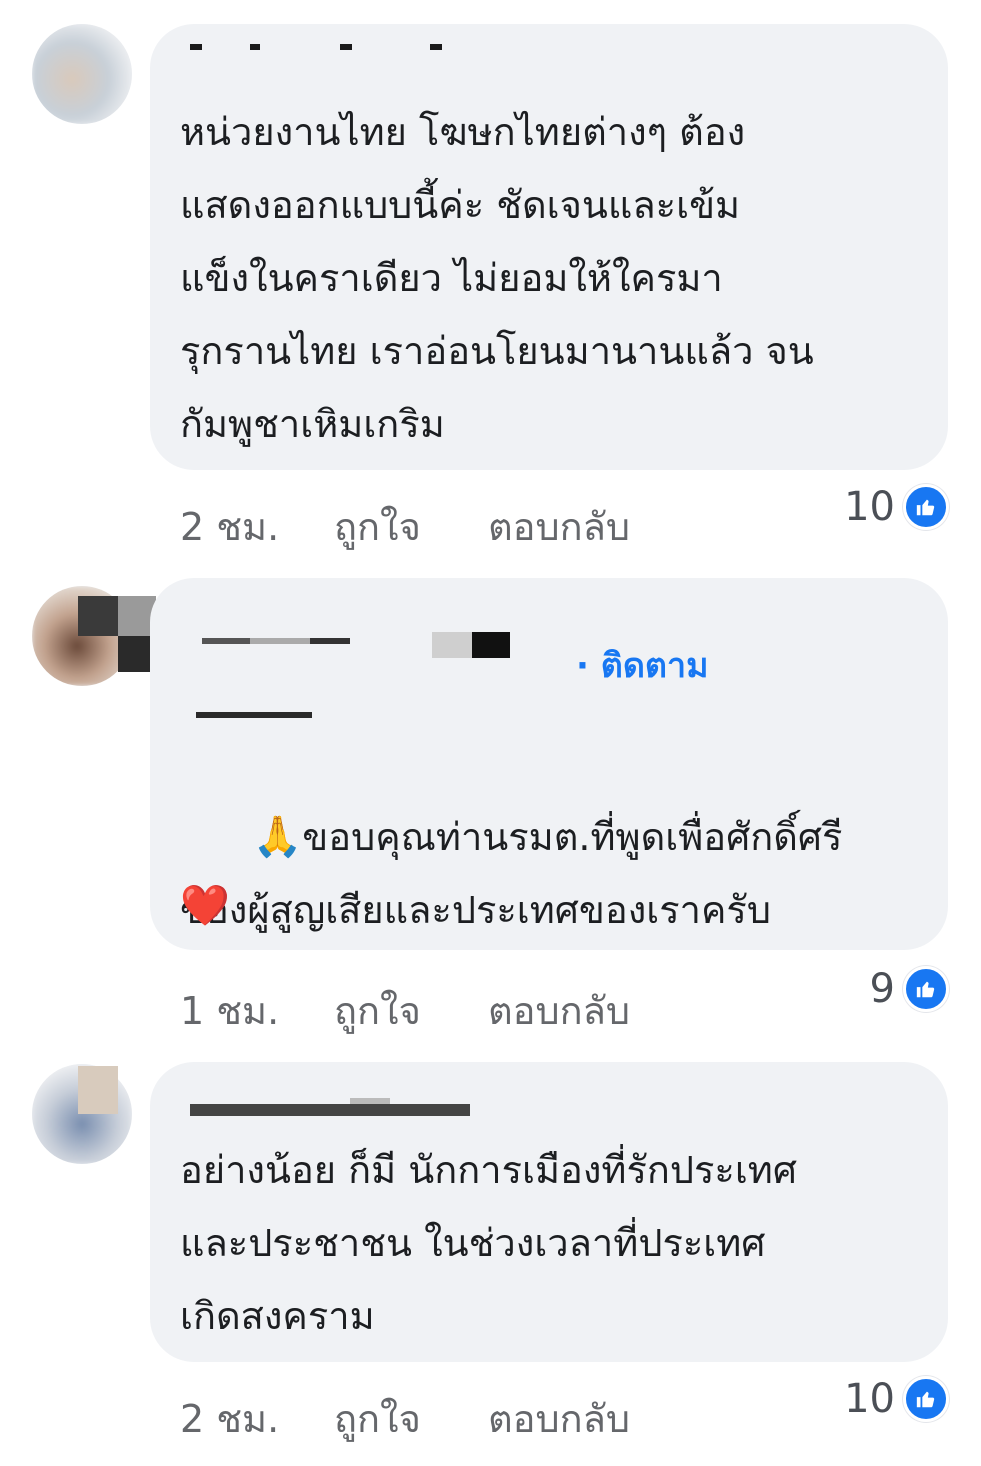 This screenshot has height=1466, width=981. What do you see at coordinates (205, 906) in the screenshot?
I see `red-heart-emoji: ❤️` at bounding box center [205, 906].